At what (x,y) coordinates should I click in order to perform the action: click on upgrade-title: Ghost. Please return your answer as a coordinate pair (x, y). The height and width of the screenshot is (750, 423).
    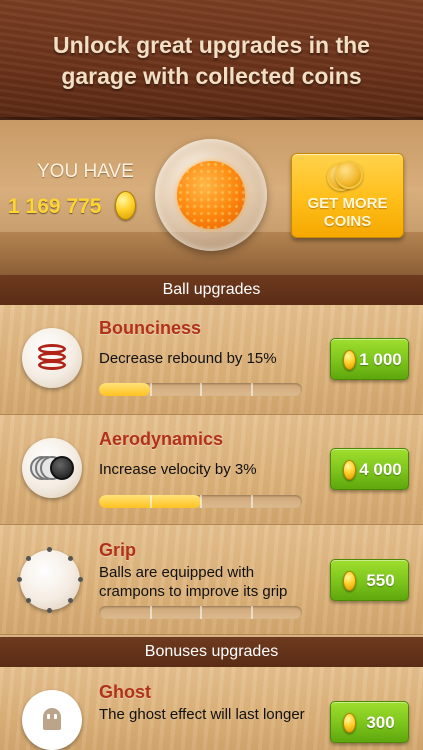
    Looking at the image, I should click on (125, 692).